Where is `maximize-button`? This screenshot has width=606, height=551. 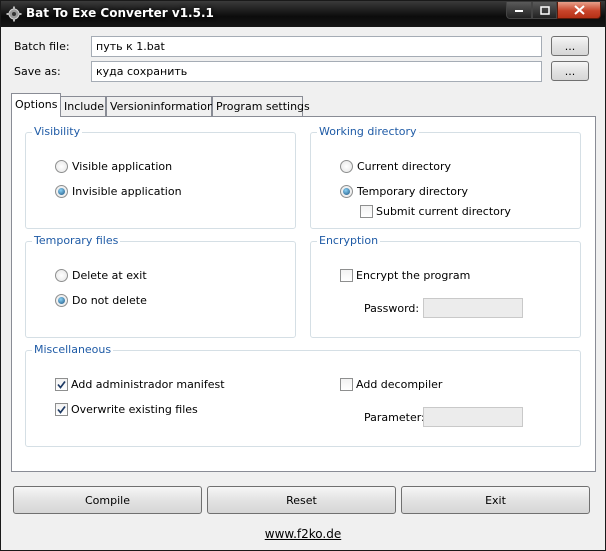
maximize-button is located at coordinates (544, 10).